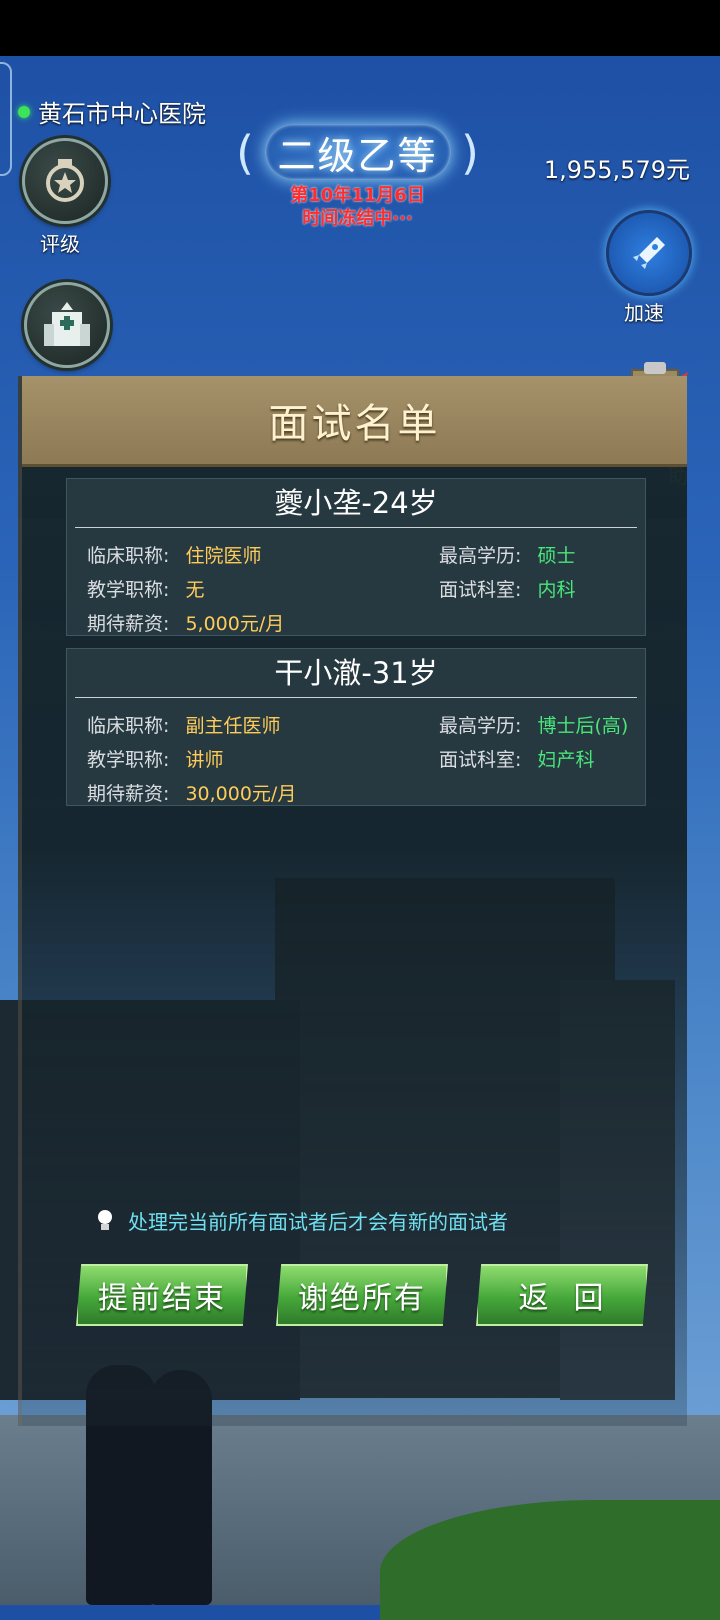 This screenshot has height=1620, width=720. Describe the element at coordinates (362, 1298) in the screenshot. I see `decline-all-label: 谢绝所有` at that location.